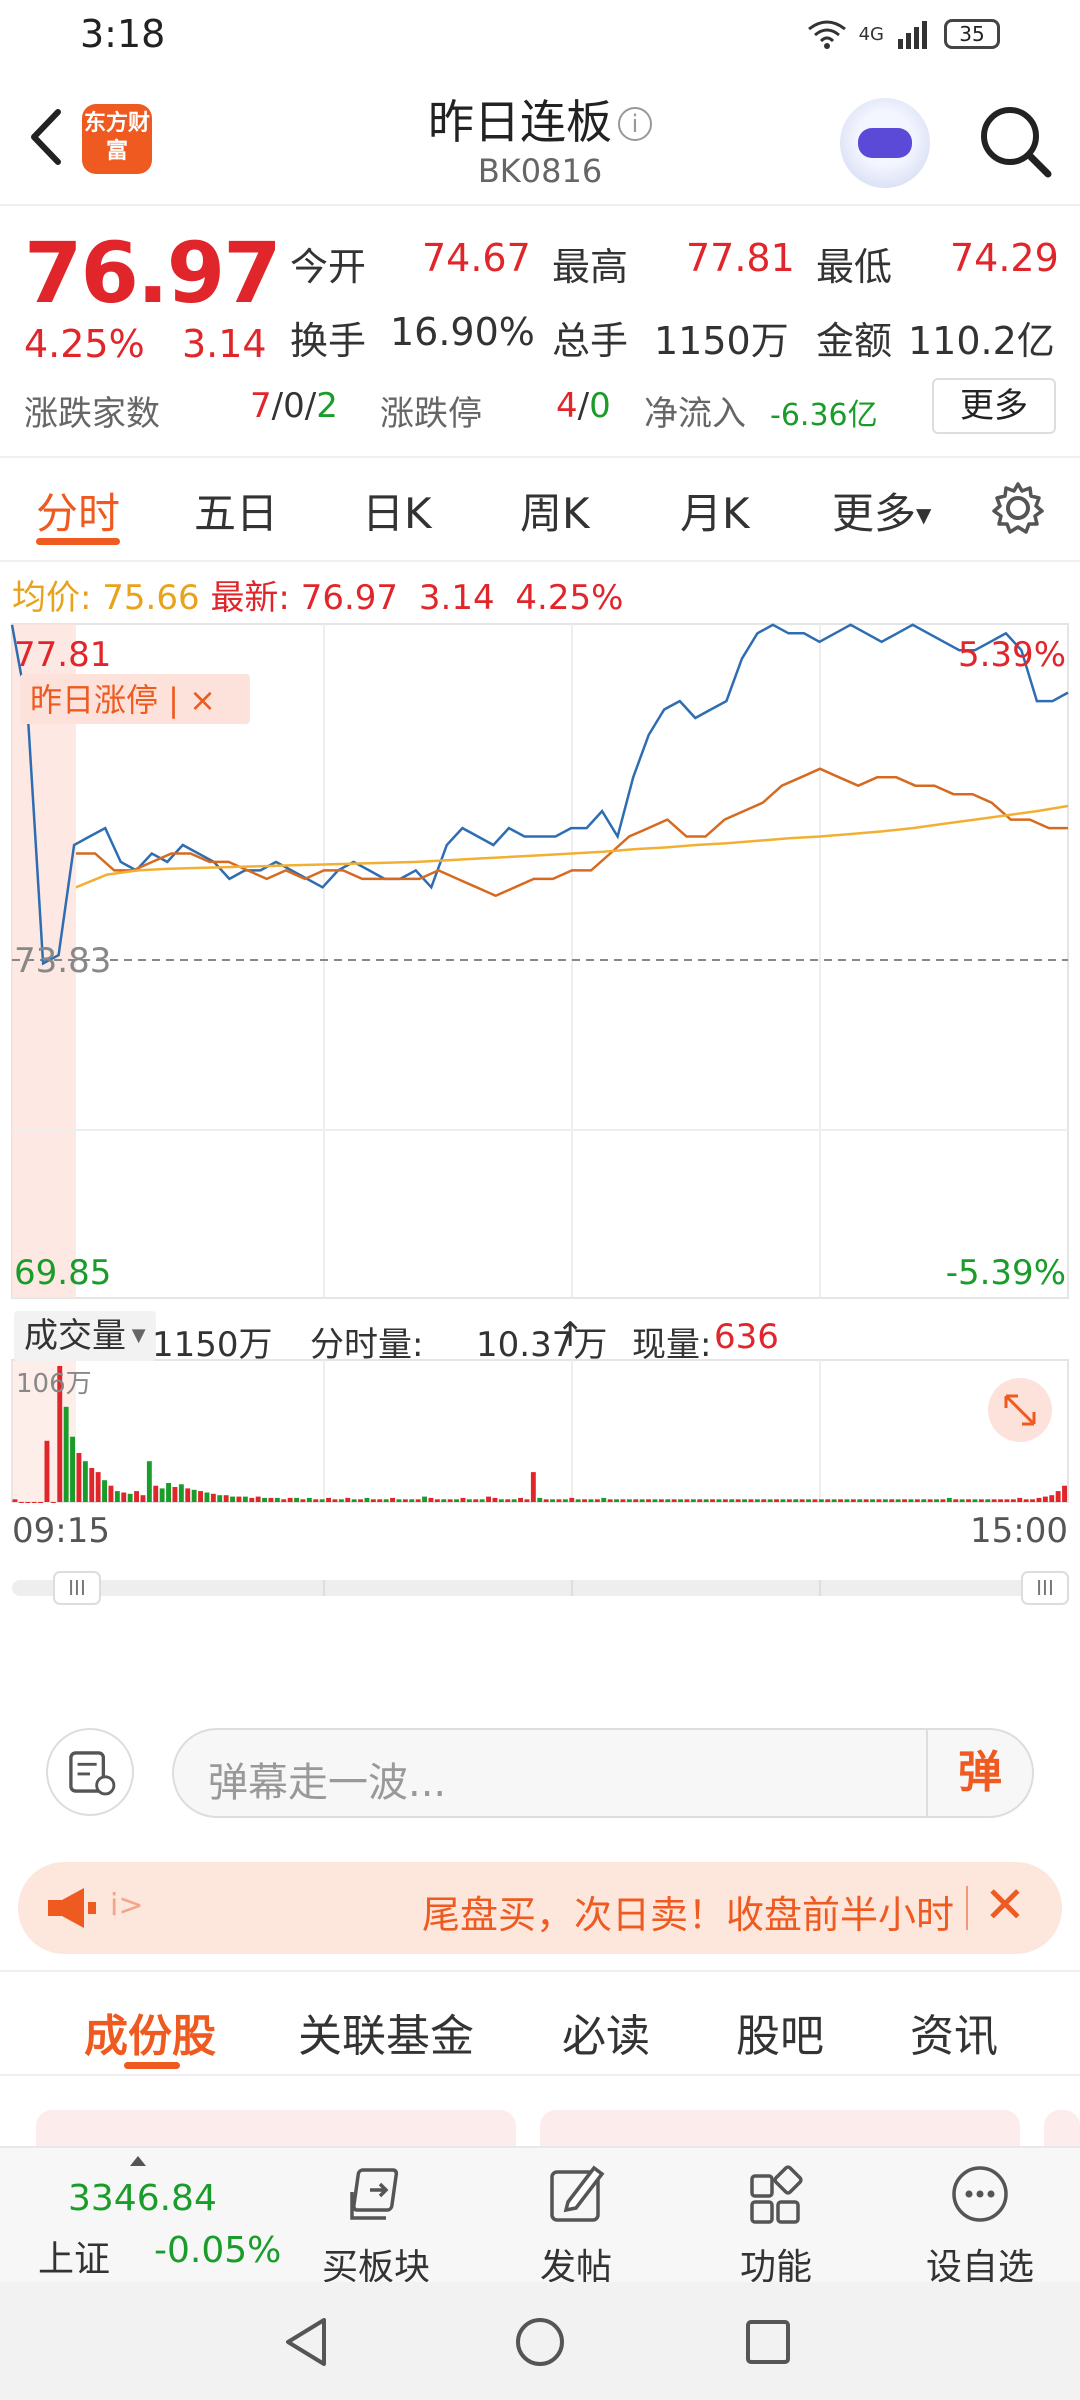 Image resolution: width=1080 pixels, height=2400 pixels. I want to click on buy-sector-button: 买板块, so click(376, 2223).